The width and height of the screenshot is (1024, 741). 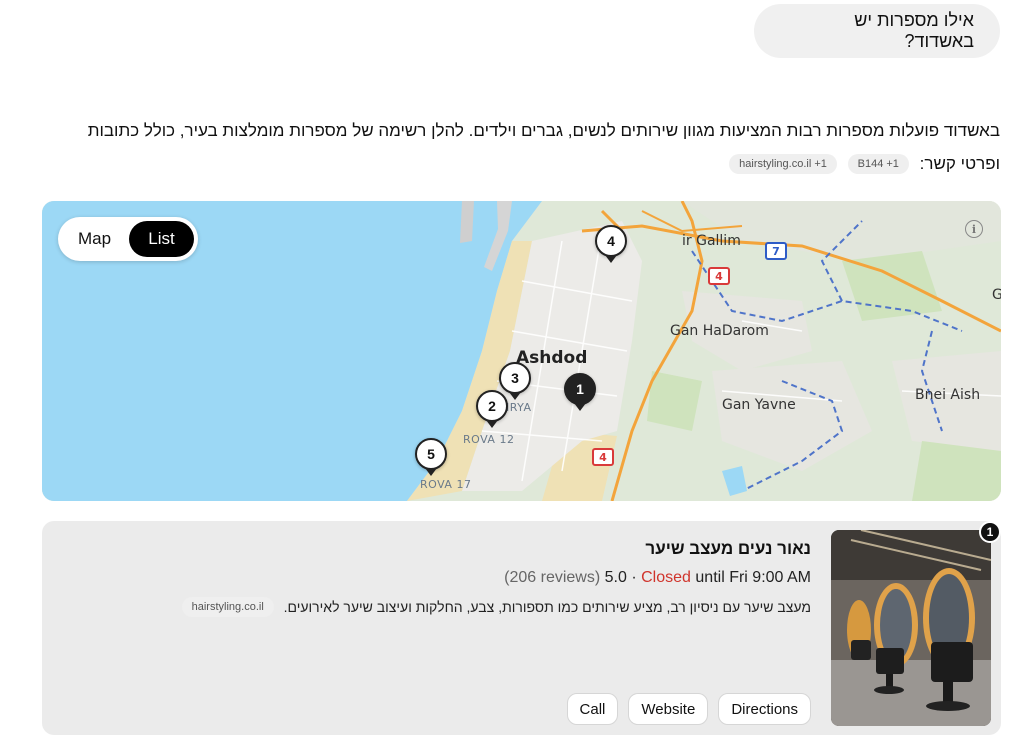 I want to click on map-label-edge: G, so click(x=996, y=295).